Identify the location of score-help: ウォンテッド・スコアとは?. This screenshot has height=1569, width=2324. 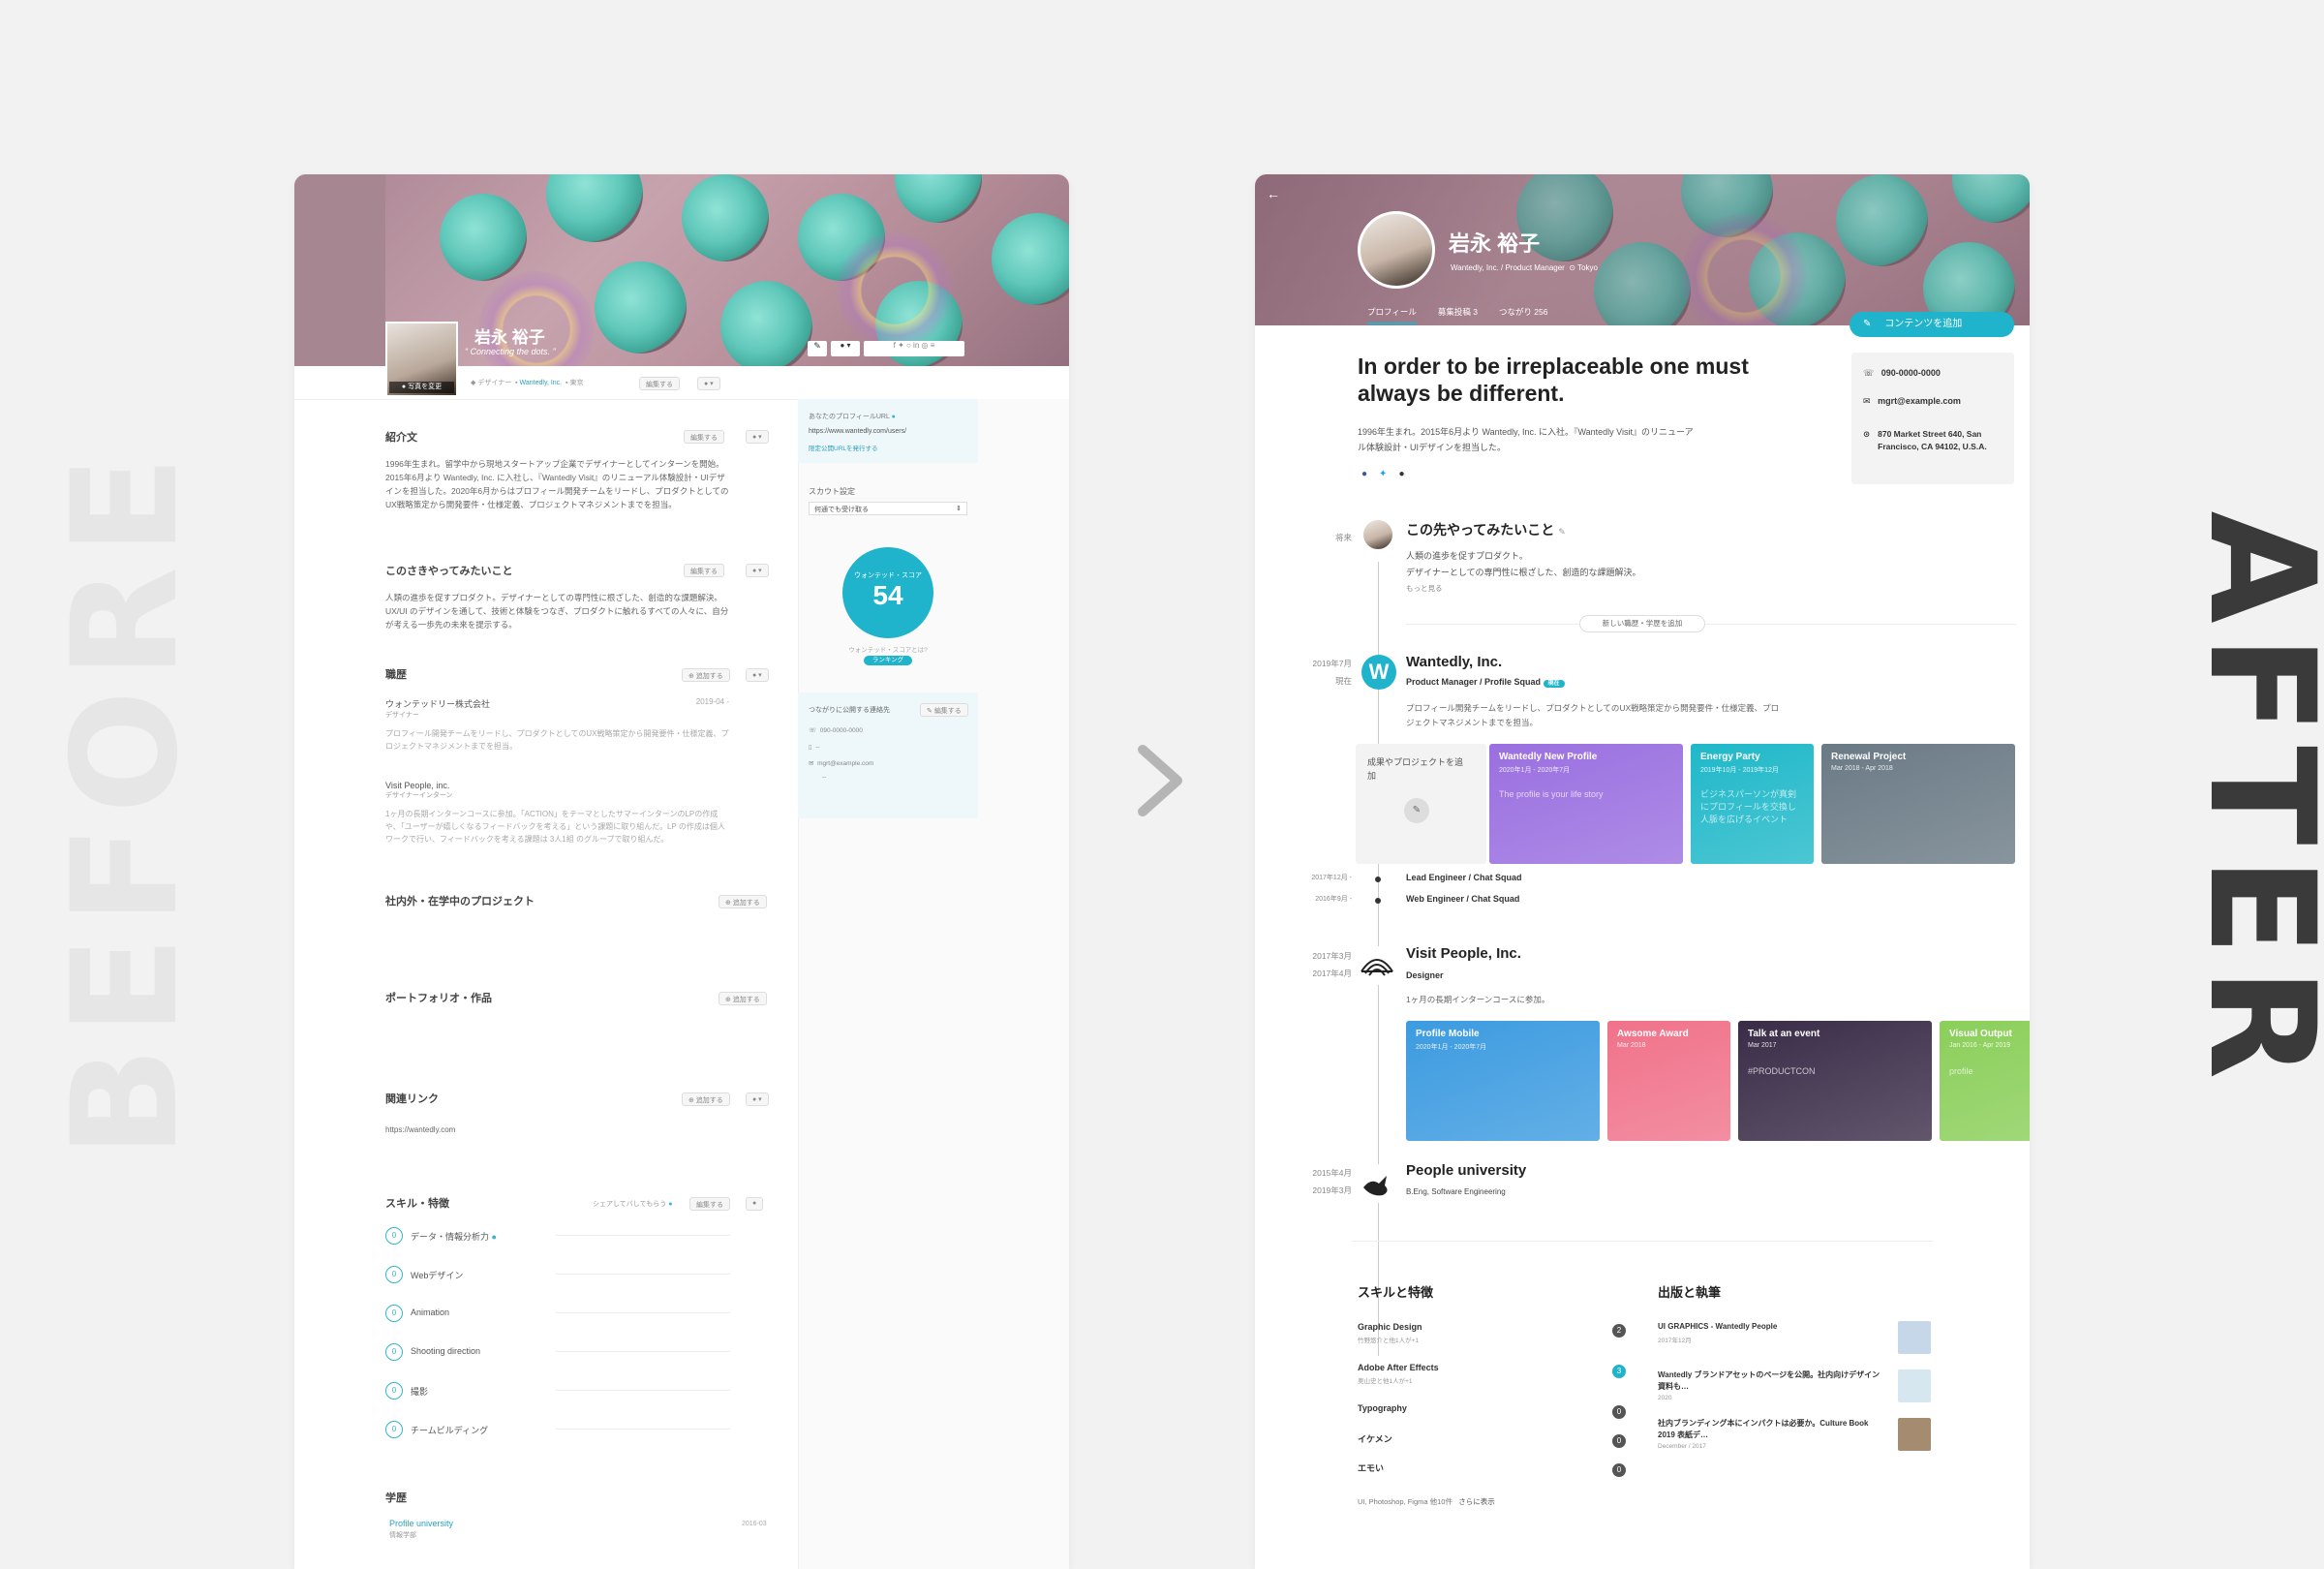
(888, 649).